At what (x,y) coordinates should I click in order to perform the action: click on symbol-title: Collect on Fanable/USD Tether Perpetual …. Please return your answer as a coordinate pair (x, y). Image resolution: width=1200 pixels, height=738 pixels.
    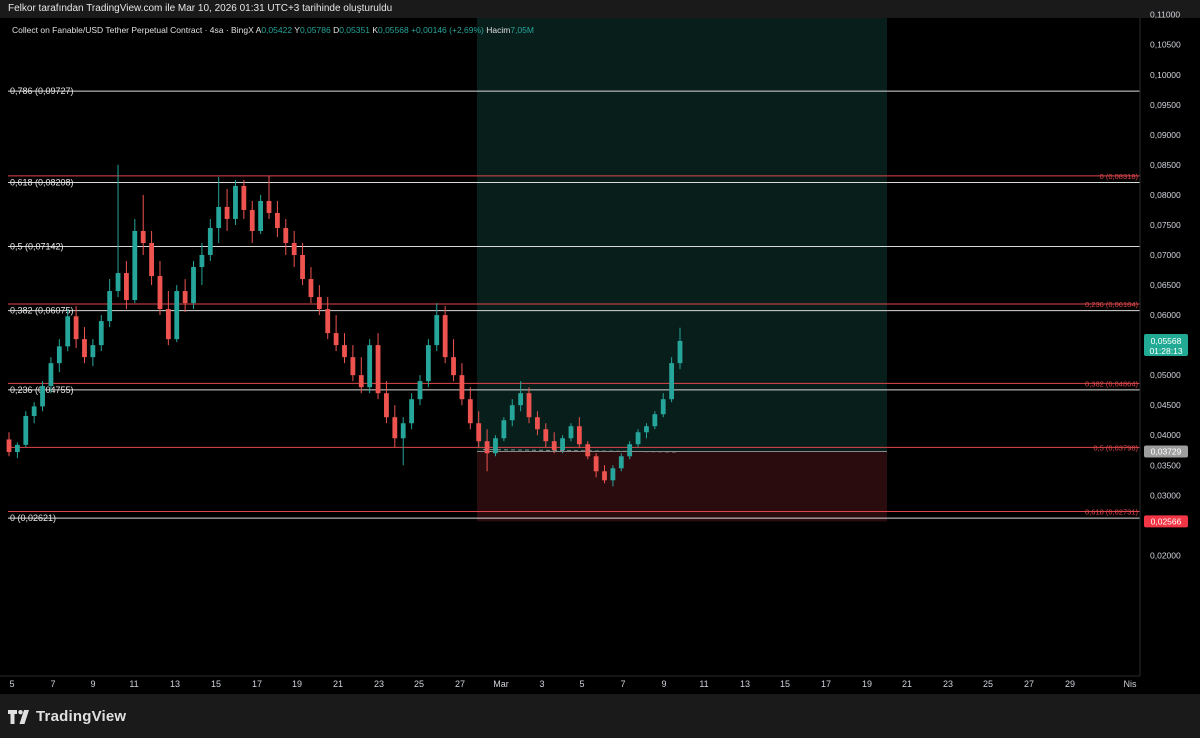
    Looking at the image, I should click on (133, 30).